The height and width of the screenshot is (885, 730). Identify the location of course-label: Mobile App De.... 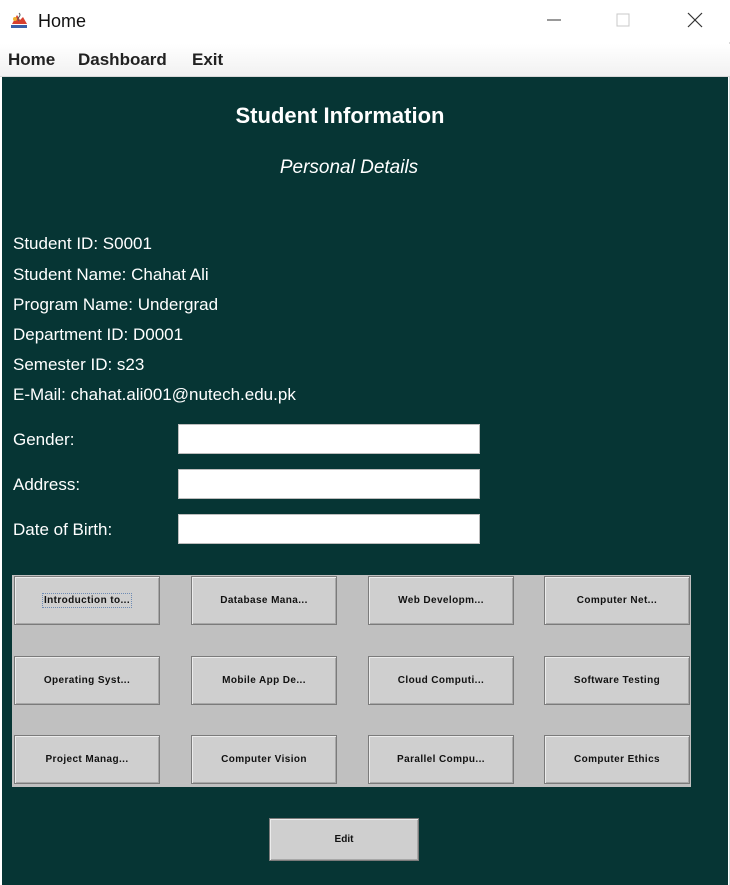
(264, 680).